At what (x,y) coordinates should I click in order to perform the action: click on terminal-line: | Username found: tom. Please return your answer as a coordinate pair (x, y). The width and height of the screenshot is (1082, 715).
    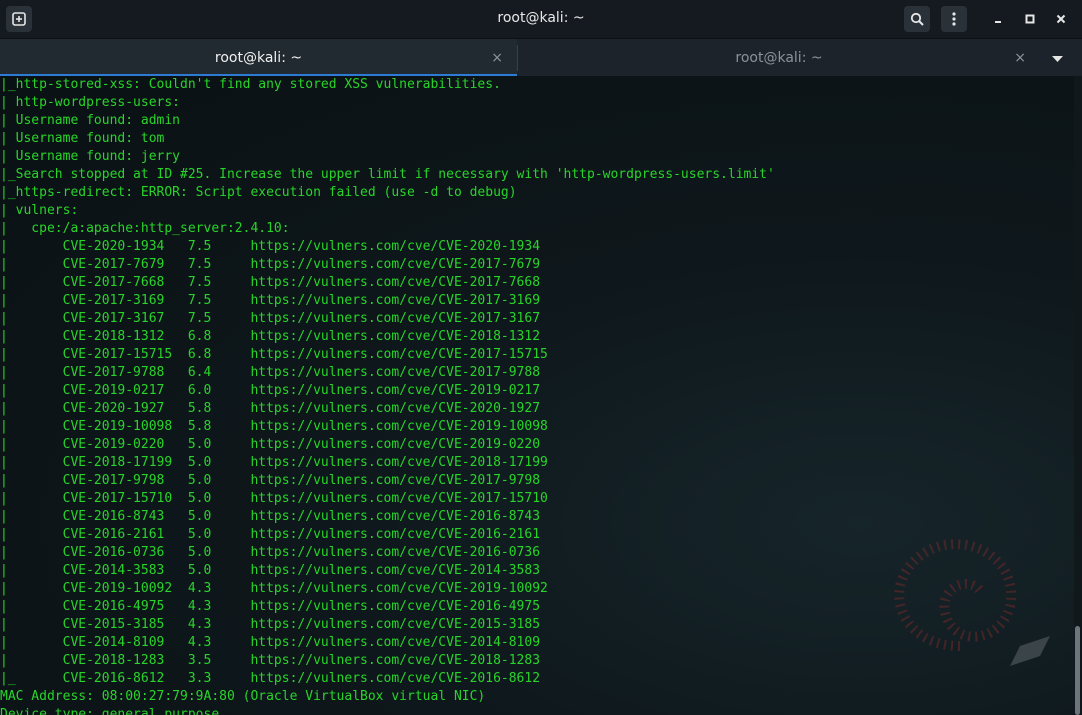
    Looking at the image, I should click on (82, 138).